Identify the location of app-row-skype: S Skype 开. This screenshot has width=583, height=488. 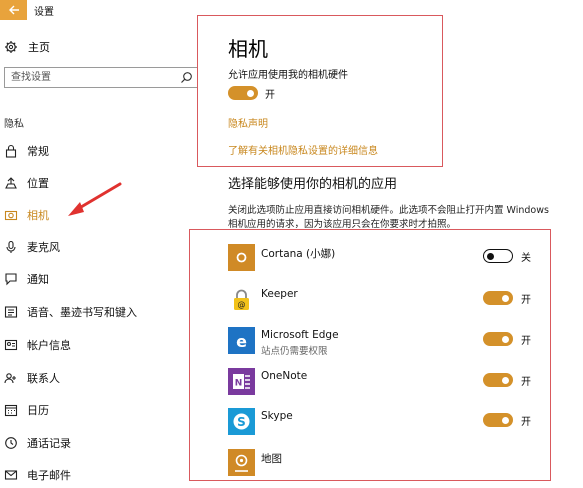
(388, 423).